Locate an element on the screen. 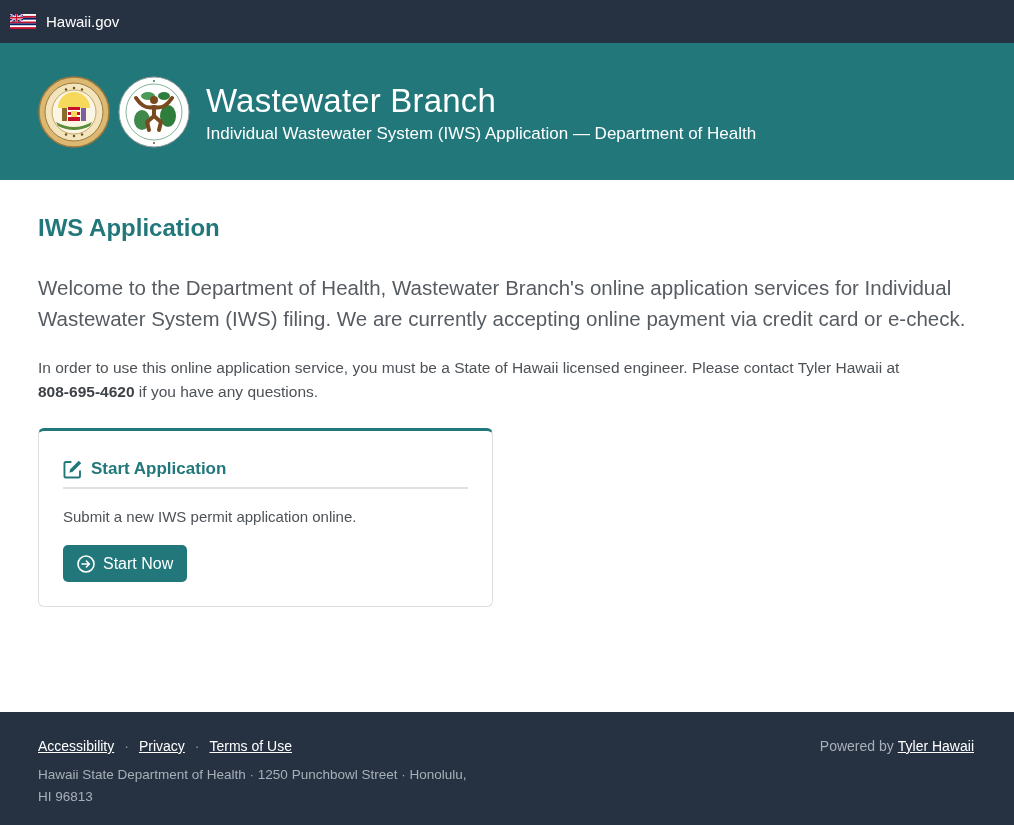 The height and width of the screenshot is (825, 1014). arrow-circle-icon is located at coordinates (86, 563).